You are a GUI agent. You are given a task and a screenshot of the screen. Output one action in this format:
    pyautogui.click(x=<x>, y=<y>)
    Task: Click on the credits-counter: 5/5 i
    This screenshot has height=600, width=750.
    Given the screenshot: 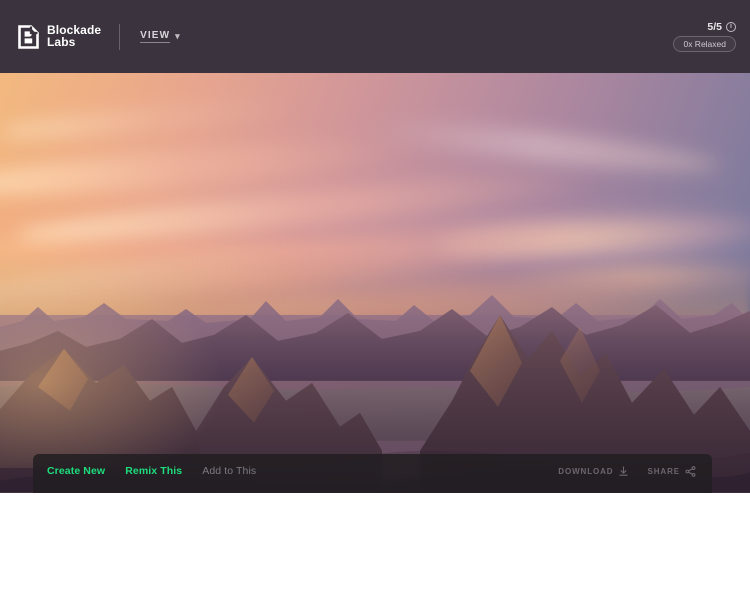 What is the action you would take?
    pyautogui.click(x=721, y=27)
    